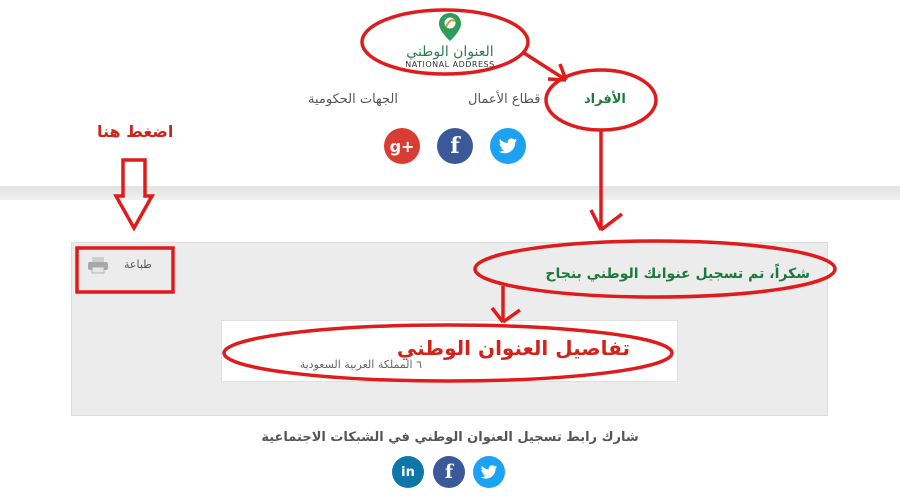  Describe the element at coordinates (450, 64) in the screenshot. I see `logo-english-text: NATIONAL ADDRESS` at that location.